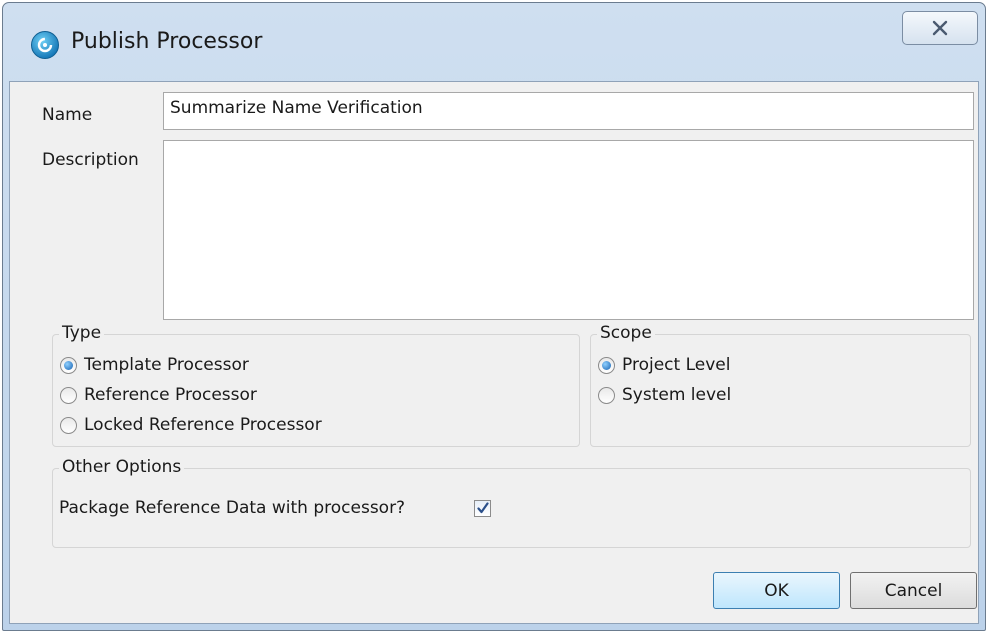  I want to click on close-icon, so click(940, 28).